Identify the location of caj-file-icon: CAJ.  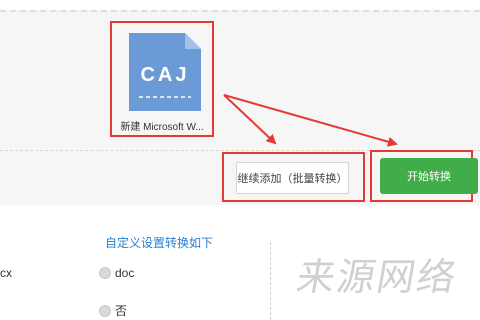
(165, 72).